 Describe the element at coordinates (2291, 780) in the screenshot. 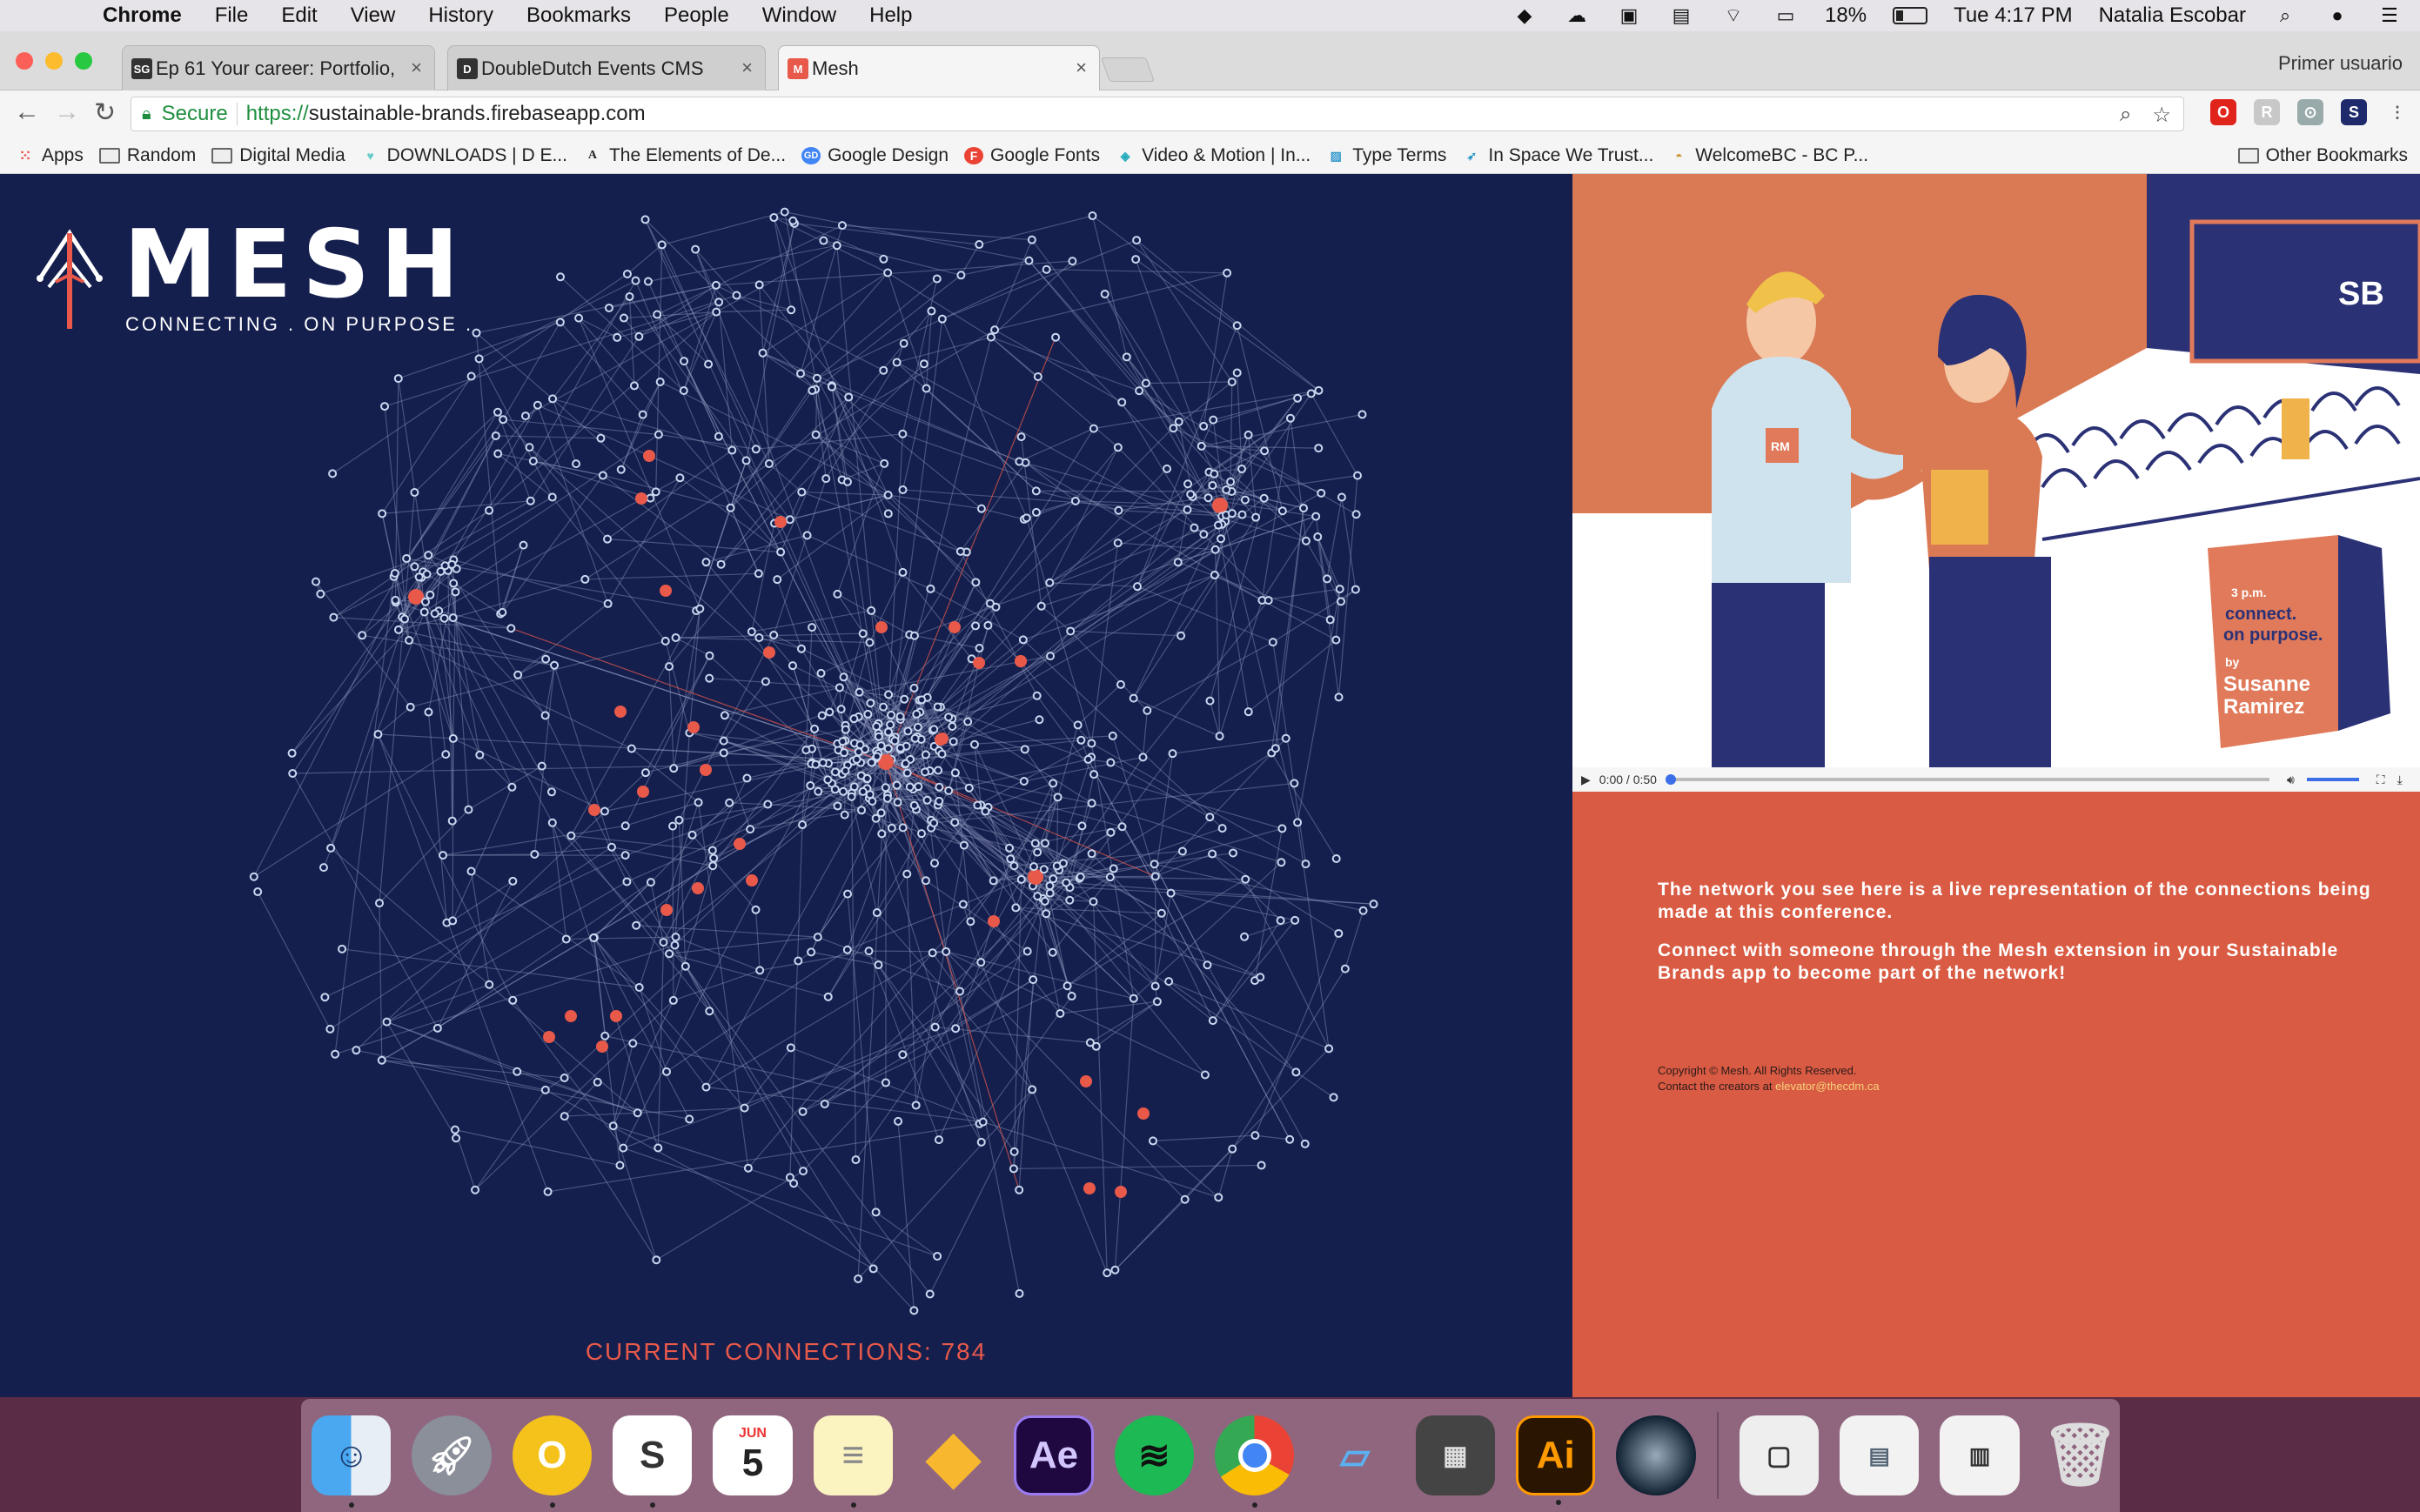

I see `volume-icon: 🔊︎` at that location.